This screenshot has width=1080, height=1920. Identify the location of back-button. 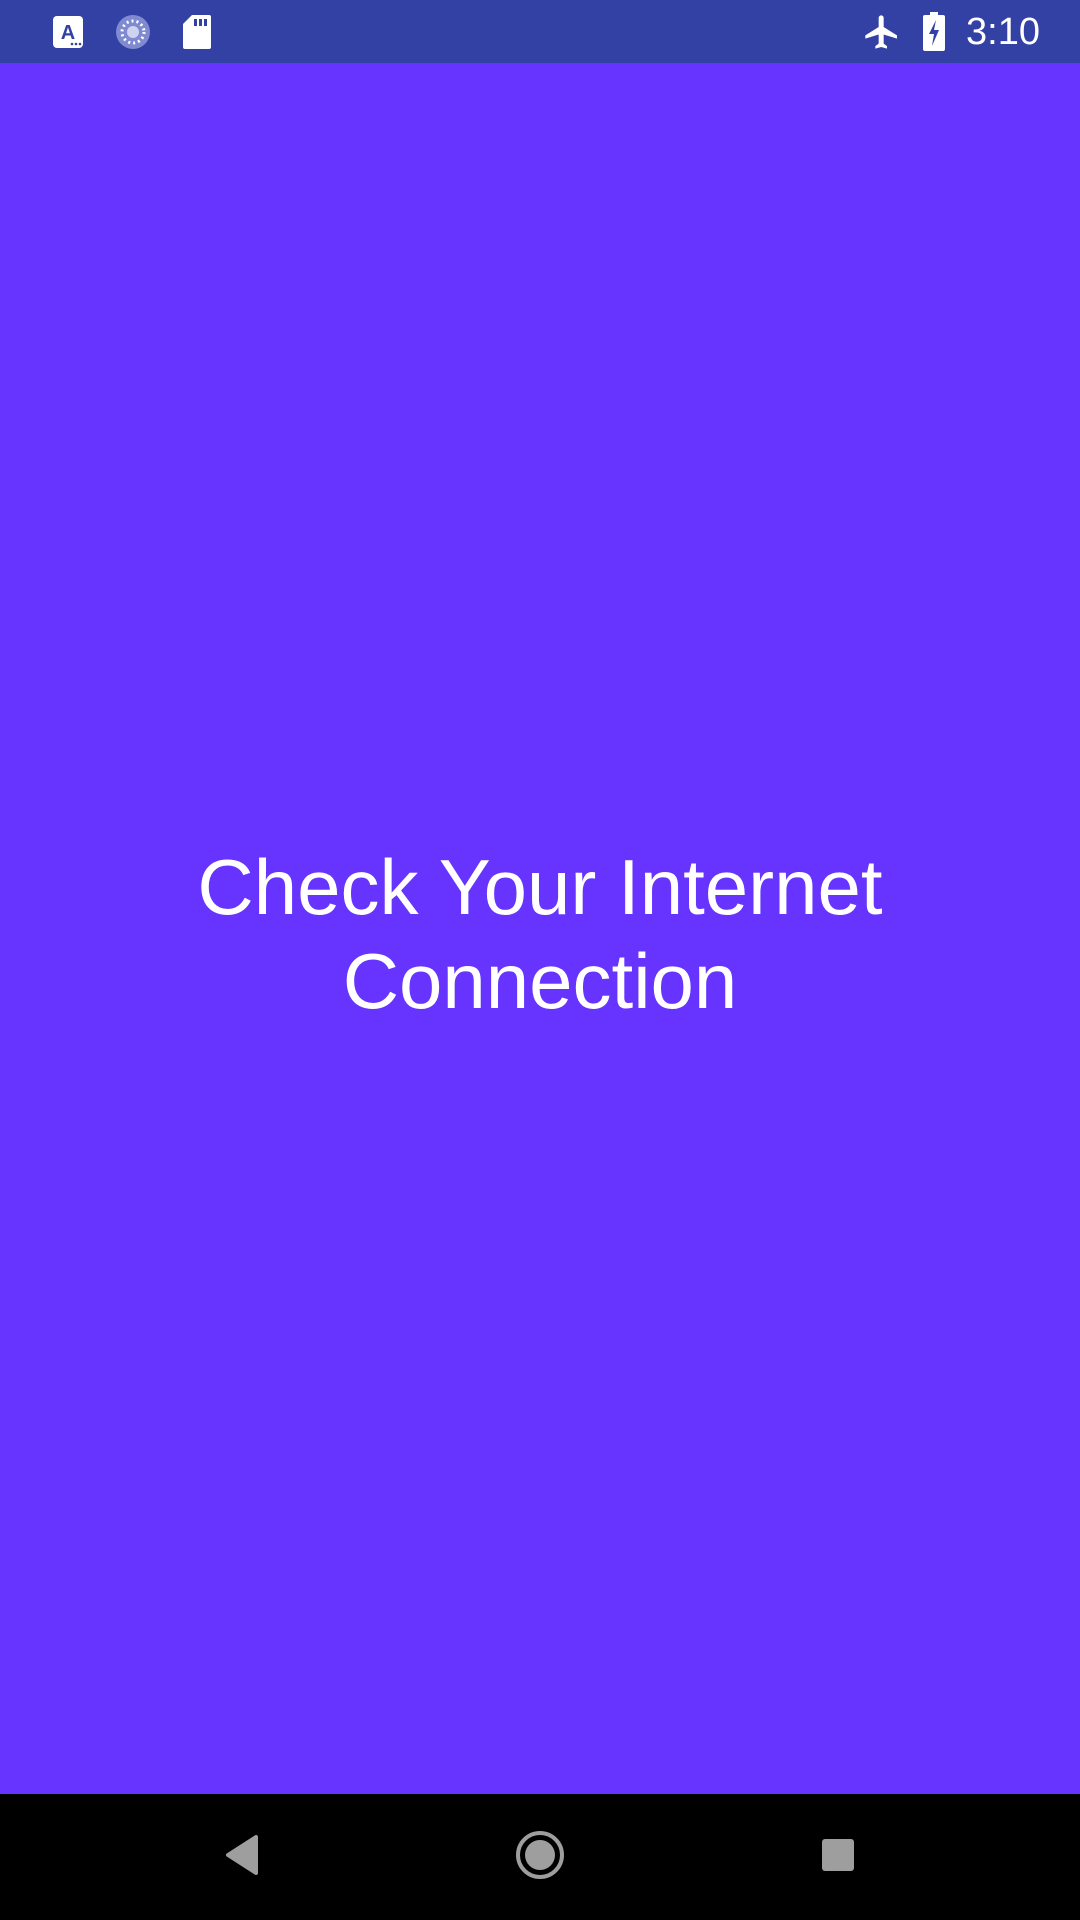
(242, 1857).